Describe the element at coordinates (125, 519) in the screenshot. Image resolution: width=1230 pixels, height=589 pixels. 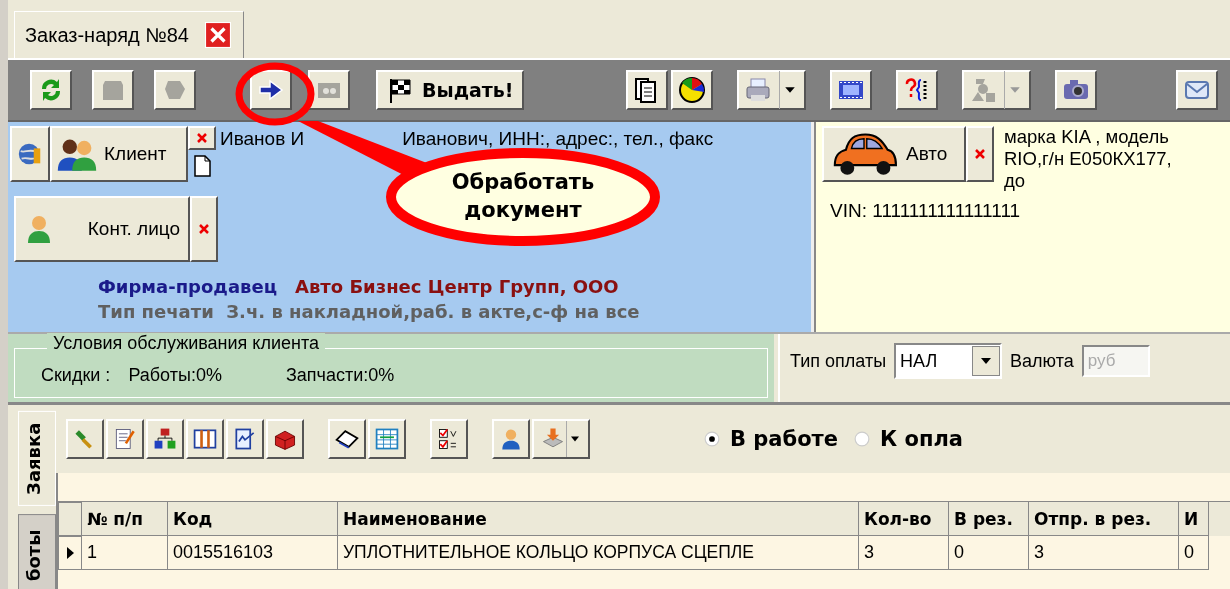
I see `column-header: № п/п` at that location.